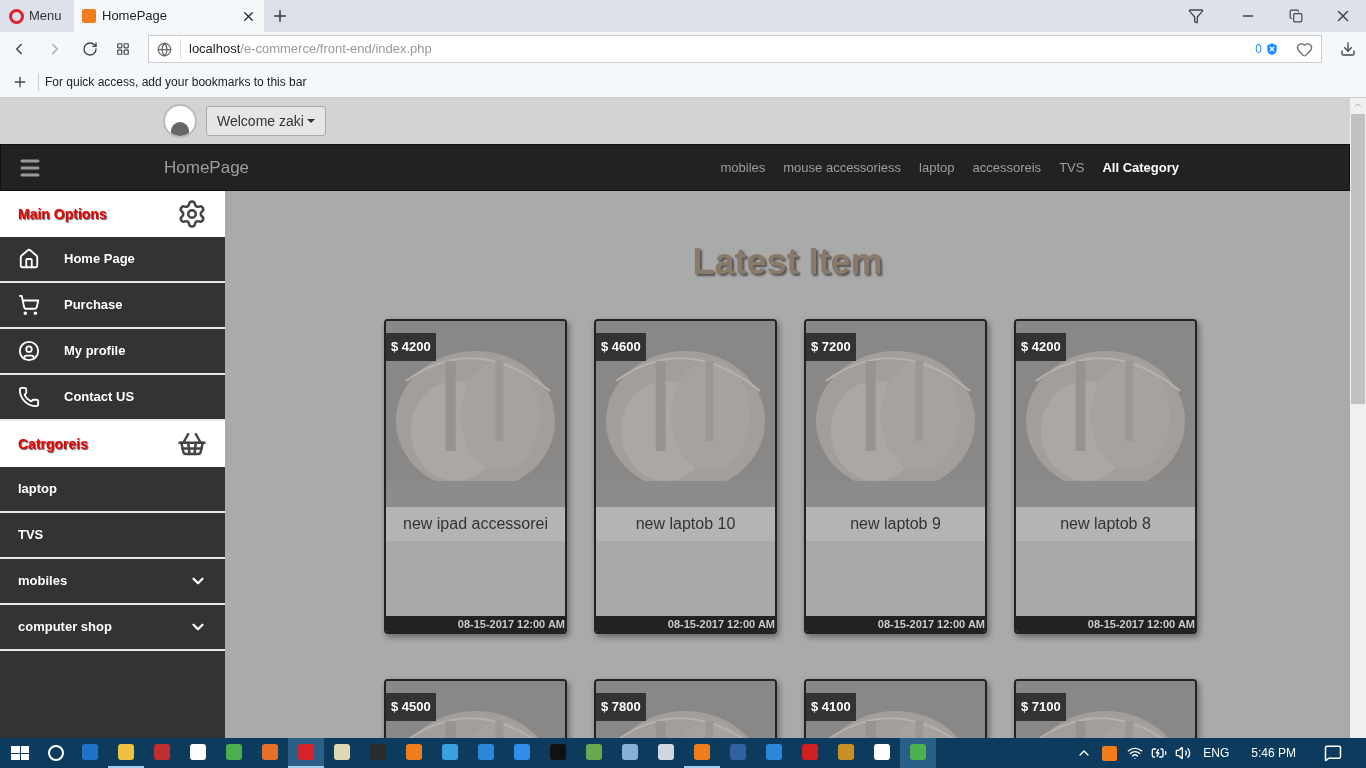 Image resolution: width=1366 pixels, height=768 pixels. What do you see at coordinates (1105, 708) in the screenshot?
I see `product-card: $ 7100` at bounding box center [1105, 708].